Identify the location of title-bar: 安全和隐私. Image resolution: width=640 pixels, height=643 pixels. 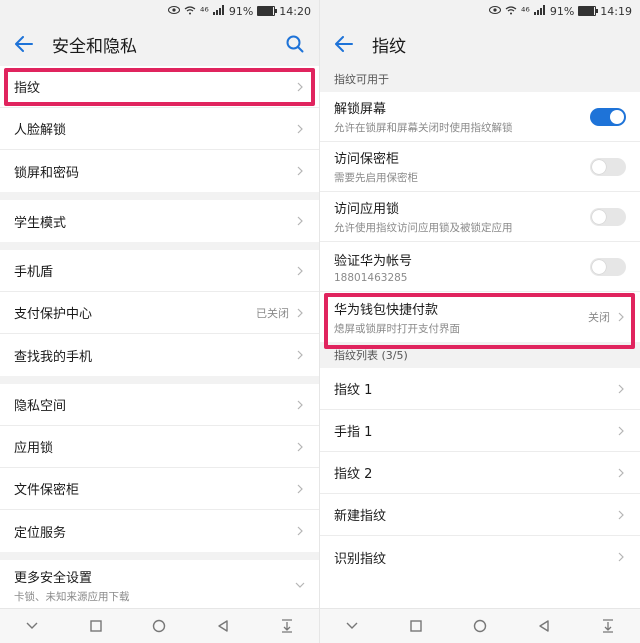
(159, 44).